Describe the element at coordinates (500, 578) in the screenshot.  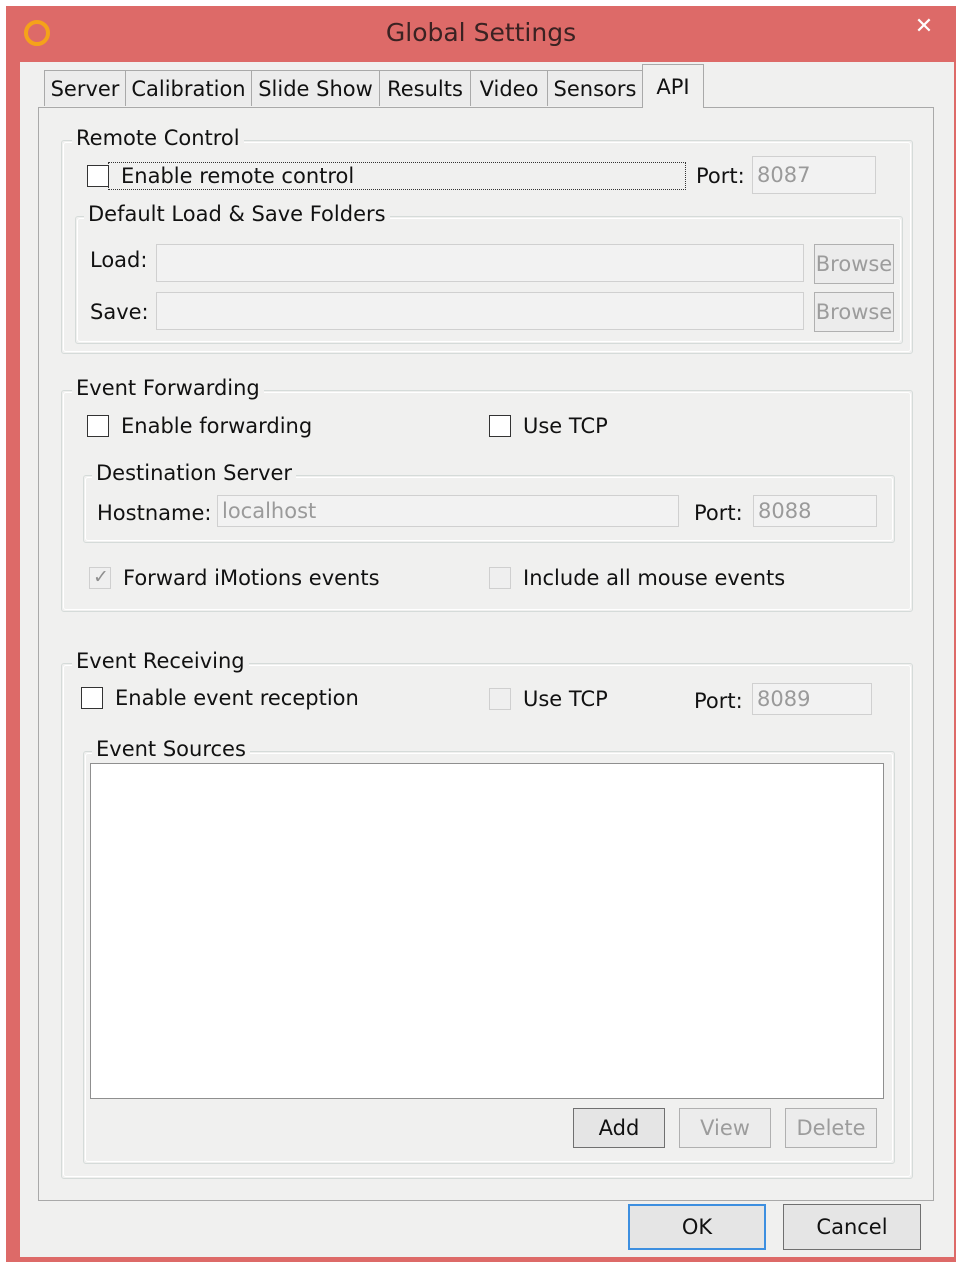
I see `include-mouse-checkbox` at that location.